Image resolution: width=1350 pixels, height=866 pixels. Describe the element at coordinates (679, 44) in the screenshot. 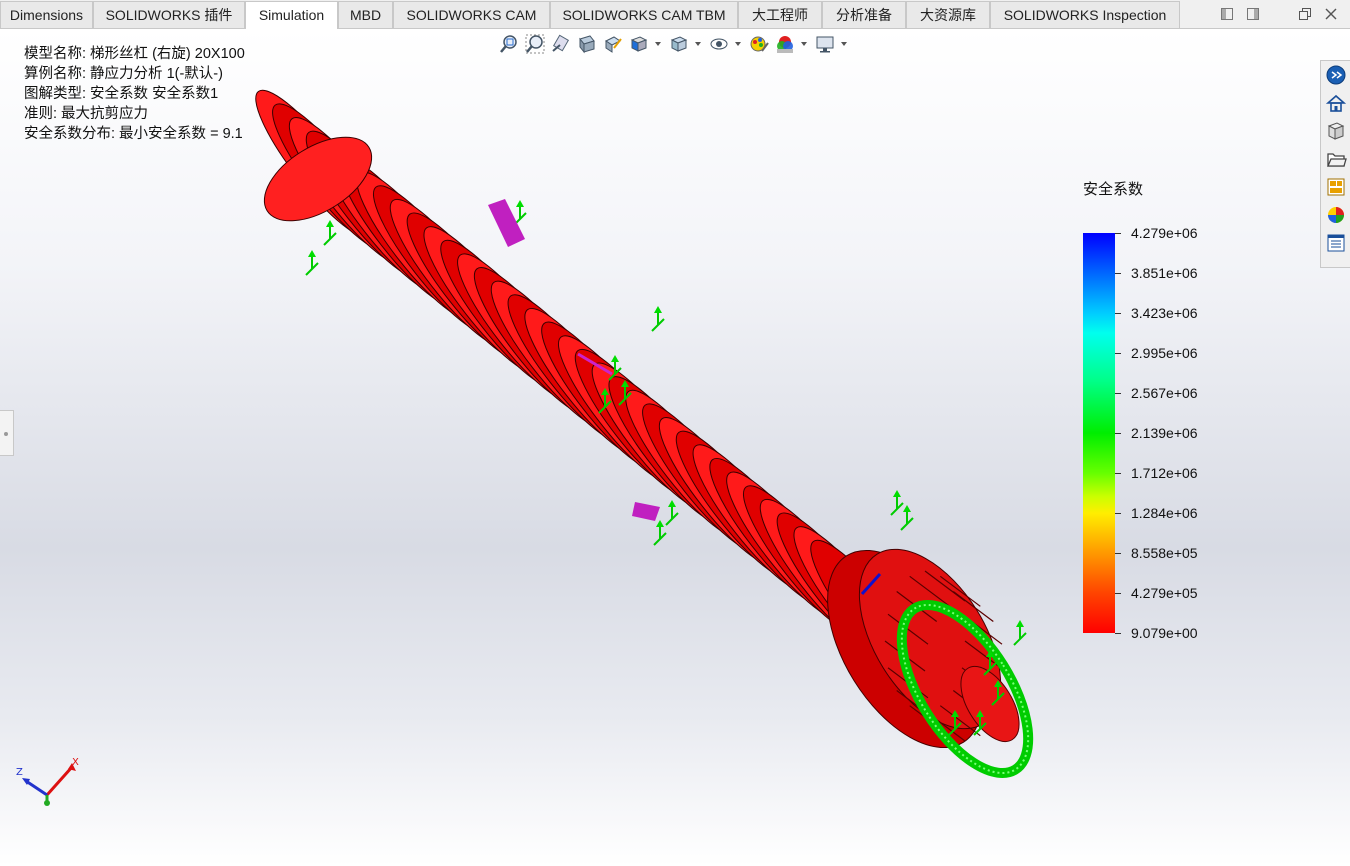

I see `display-style-icon` at that location.